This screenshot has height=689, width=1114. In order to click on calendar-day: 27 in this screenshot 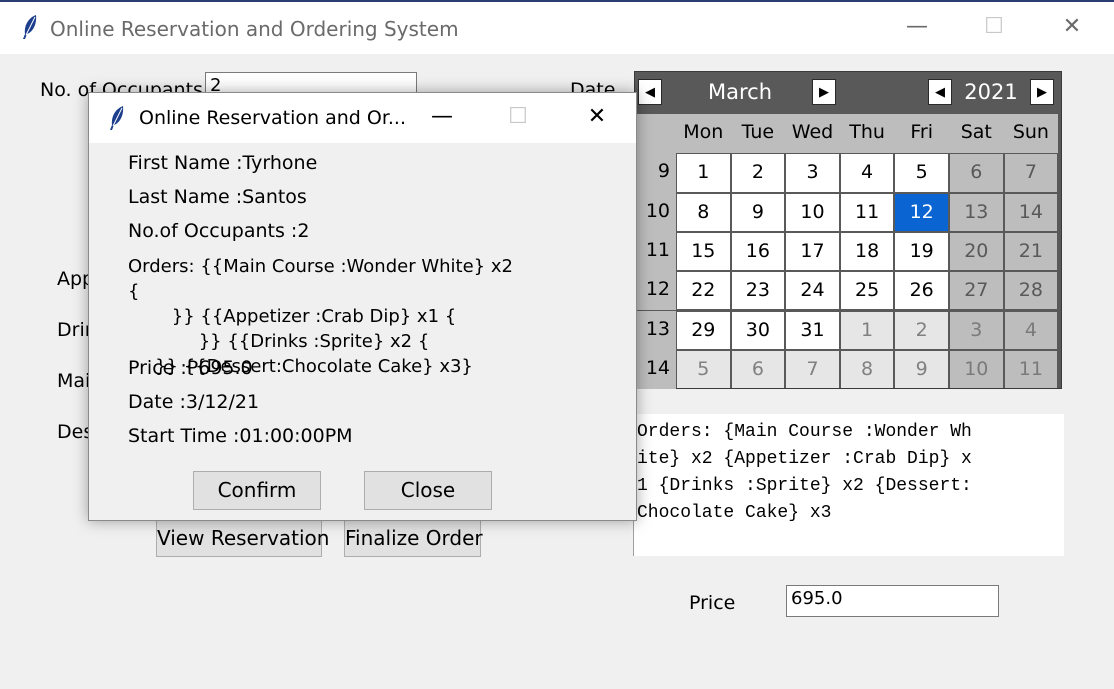, I will do `click(976, 291)`.